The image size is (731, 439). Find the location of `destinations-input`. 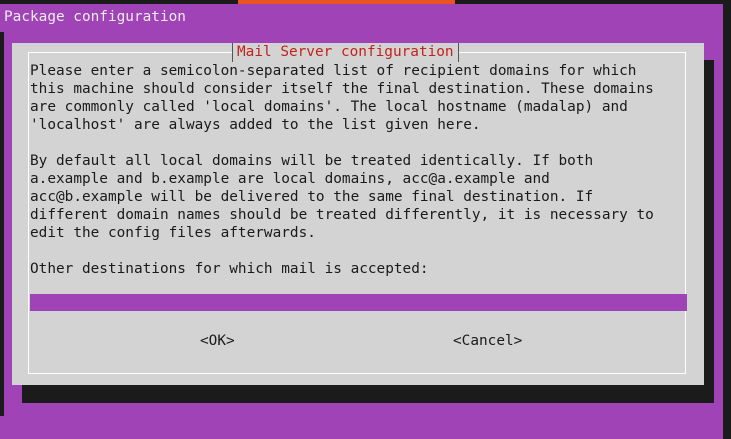

destinations-input is located at coordinates (358, 302).